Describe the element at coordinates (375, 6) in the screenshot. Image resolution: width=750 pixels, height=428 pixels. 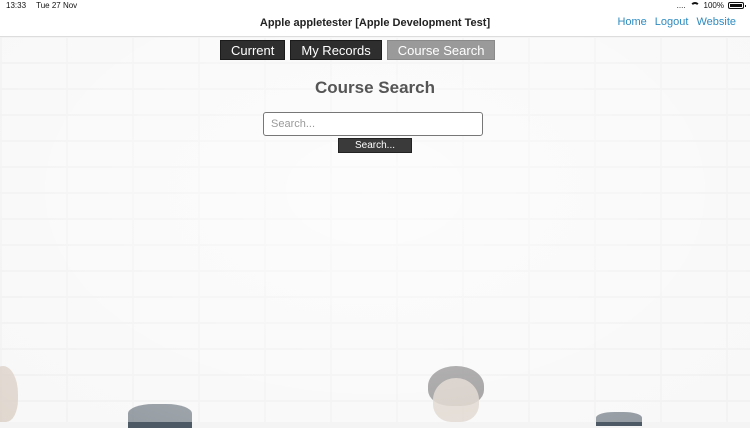
I see `status-bar: 13:33 Tue 27 Nov .... 100%` at that location.